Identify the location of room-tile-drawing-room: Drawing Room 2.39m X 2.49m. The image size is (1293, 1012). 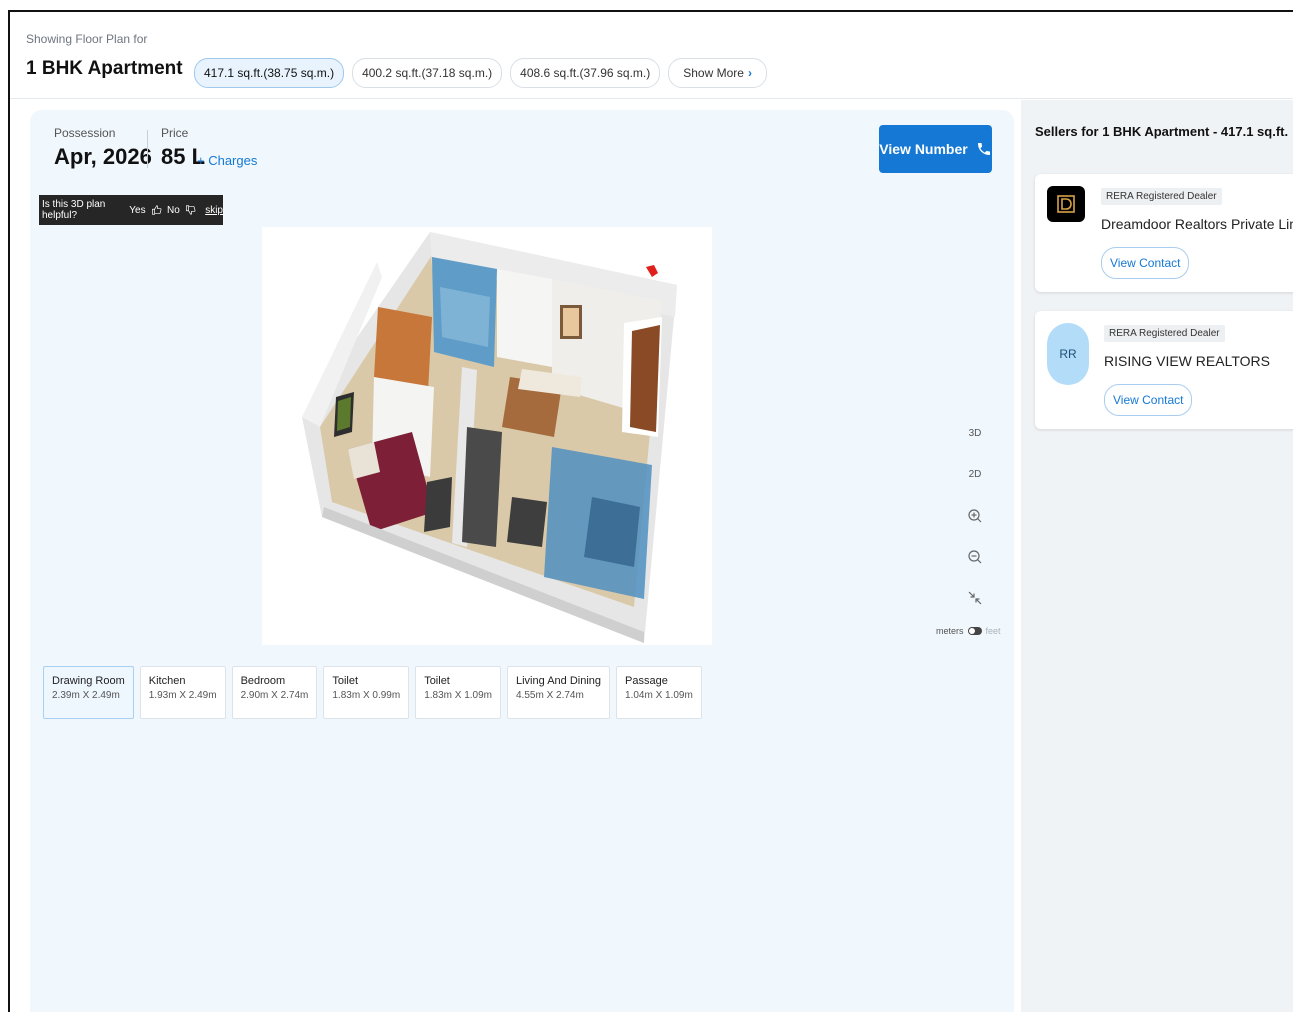
(88, 692).